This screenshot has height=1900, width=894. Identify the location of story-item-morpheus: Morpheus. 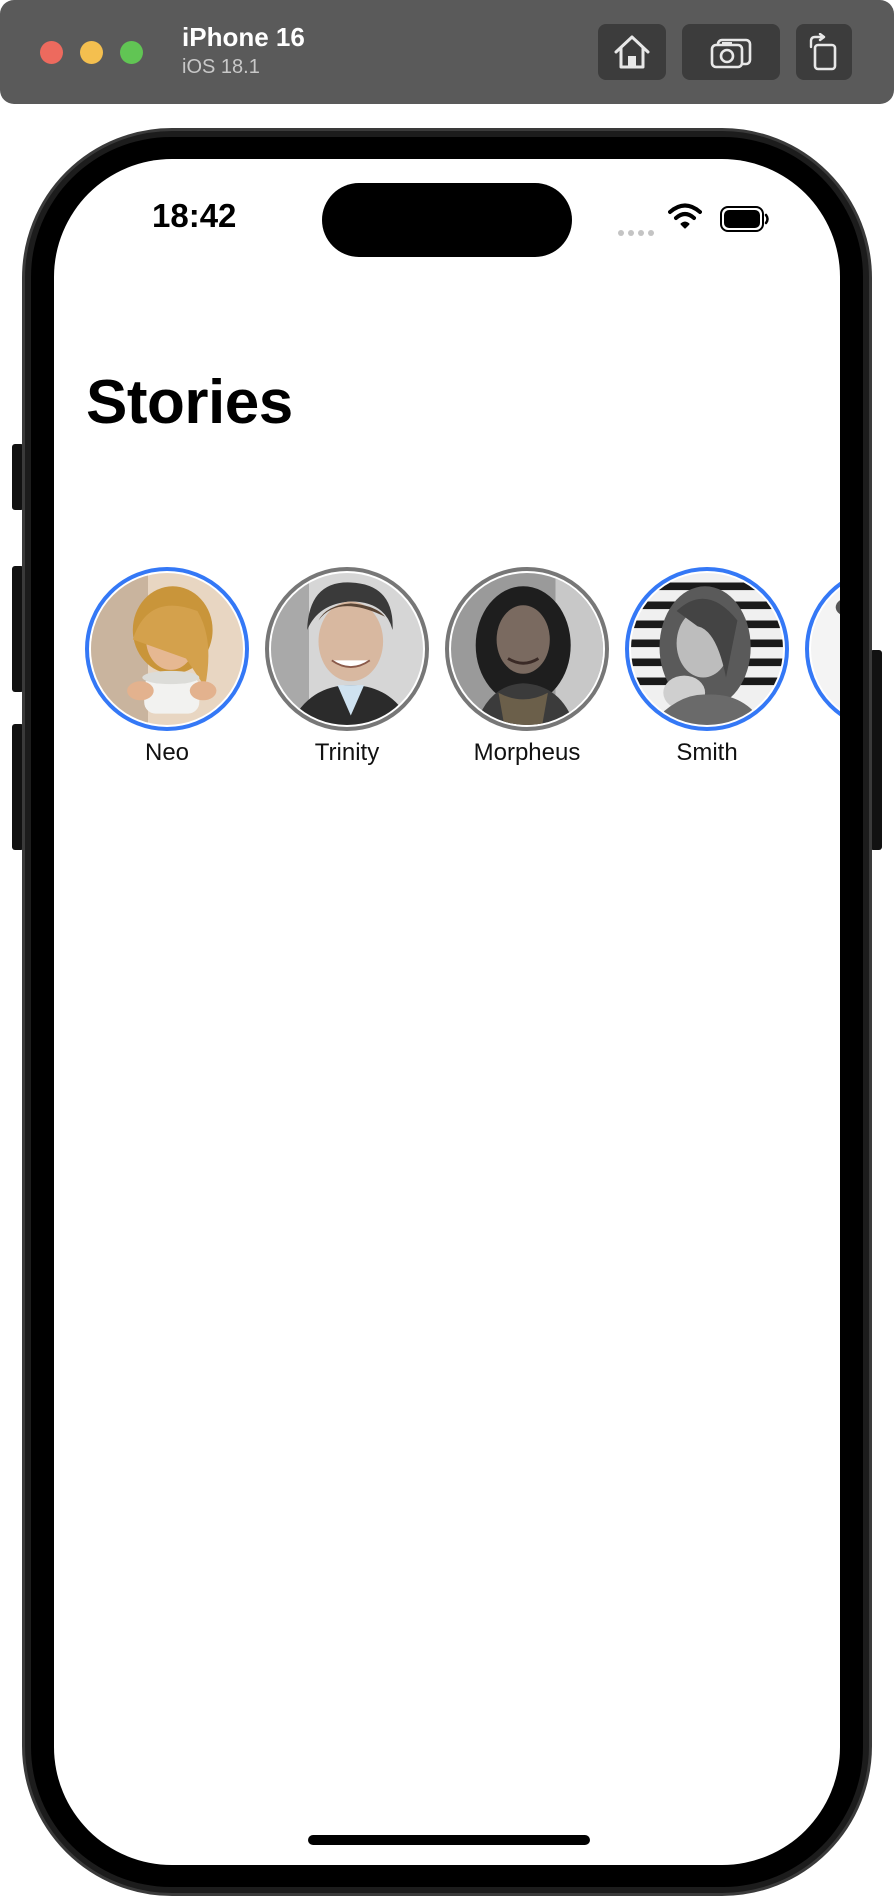
(527, 667).